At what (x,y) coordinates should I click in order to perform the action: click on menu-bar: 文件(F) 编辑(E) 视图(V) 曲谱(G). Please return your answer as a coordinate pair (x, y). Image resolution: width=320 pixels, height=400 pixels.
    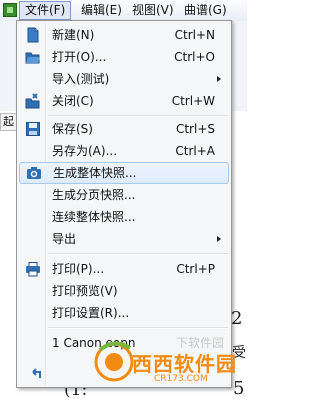
    Looking at the image, I should click on (123, 11).